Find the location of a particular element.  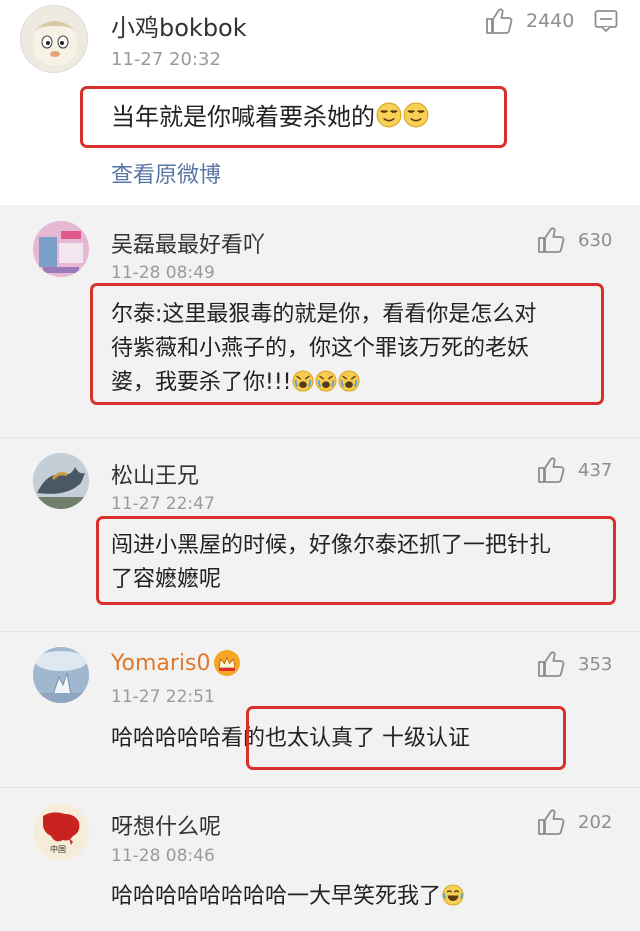

username: 呀想什么呢 is located at coordinates (166, 825).